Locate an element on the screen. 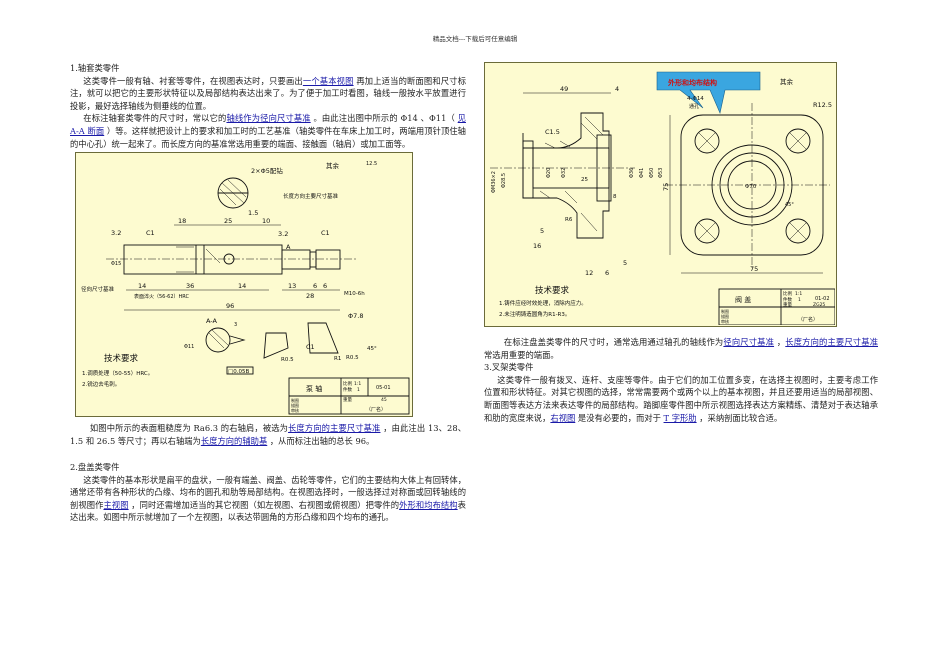  dim: 49 is located at coordinates (564, 89).